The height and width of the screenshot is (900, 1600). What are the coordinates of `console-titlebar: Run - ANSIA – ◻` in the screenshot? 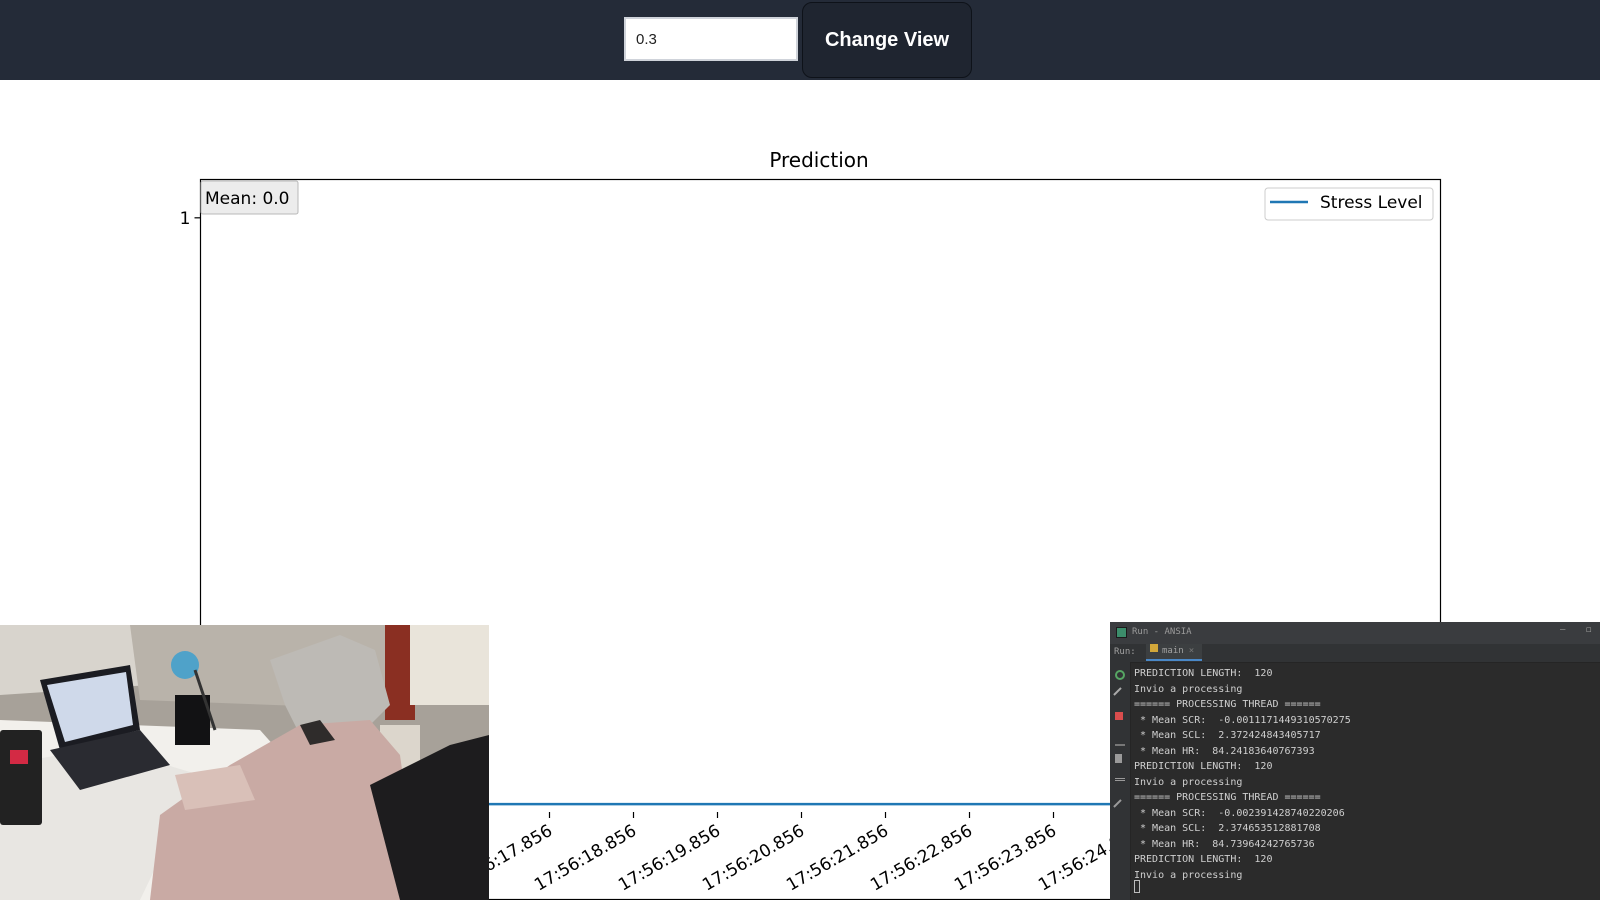 It's located at (1355, 633).